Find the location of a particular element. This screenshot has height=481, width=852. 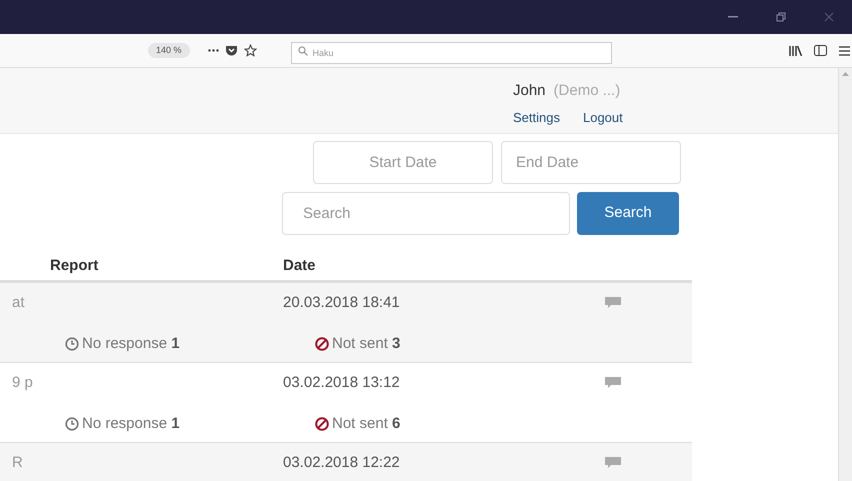

search-icon is located at coordinates (303, 51).